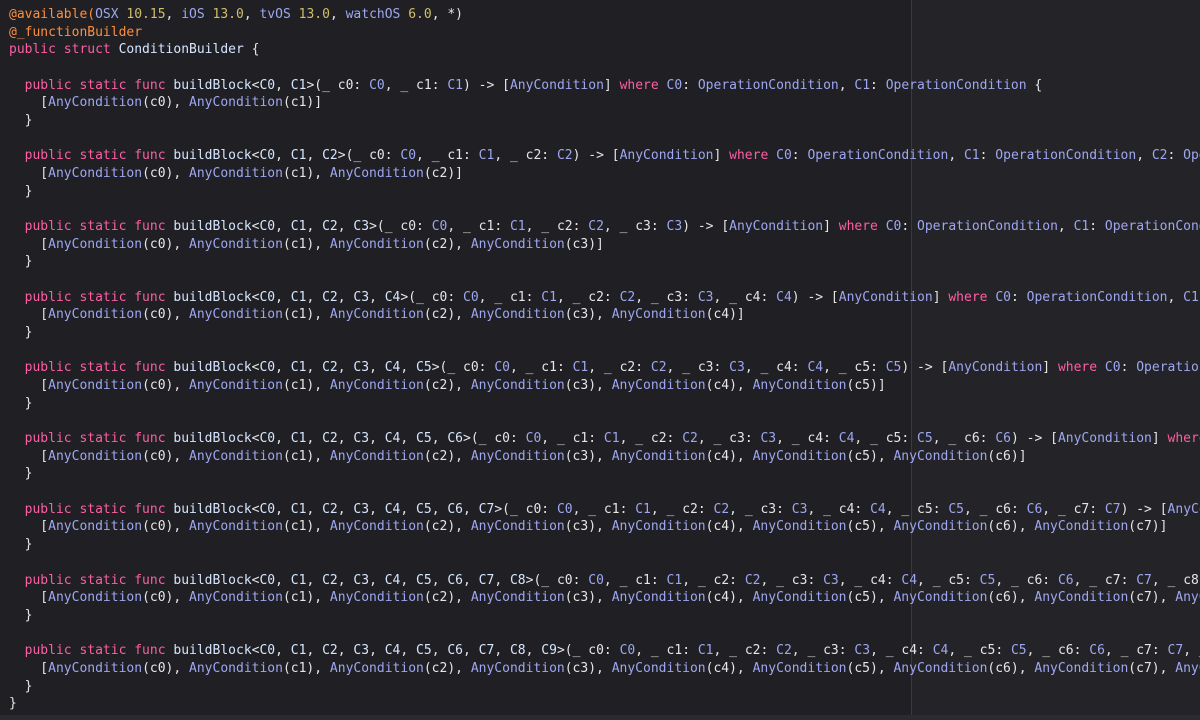 The width and height of the screenshot is (1200, 720). I want to click on code-token-plain: (c3)], so click(584, 244).